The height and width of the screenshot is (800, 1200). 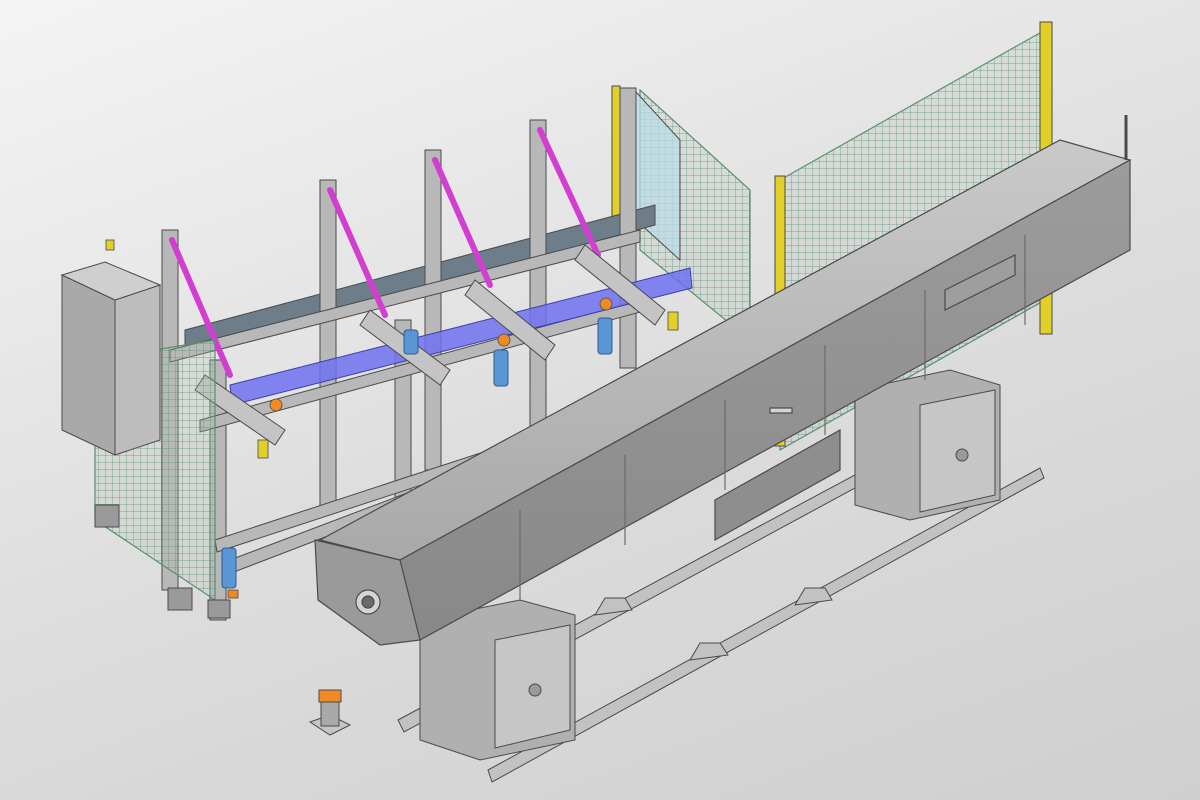 What do you see at coordinates (88, 365) in the screenshot?
I see `cabinet-front` at bounding box center [88, 365].